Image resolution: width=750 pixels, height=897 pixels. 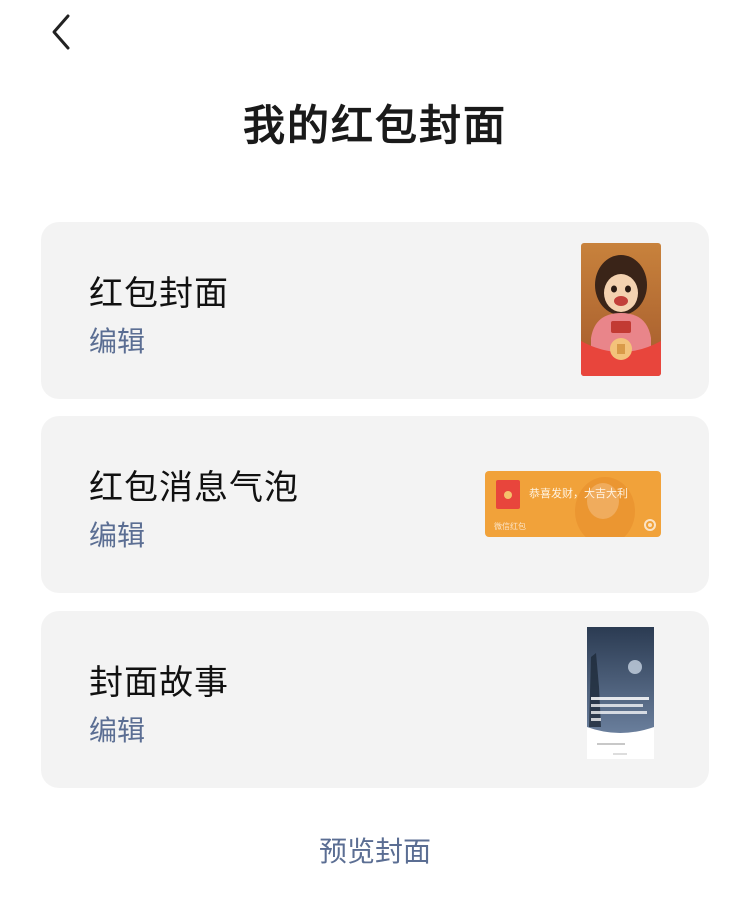 What do you see at coordinates (375, 850) in the screenshot?
I see `preview-cover-button: 预览封面` at bounding box center [375, 850].